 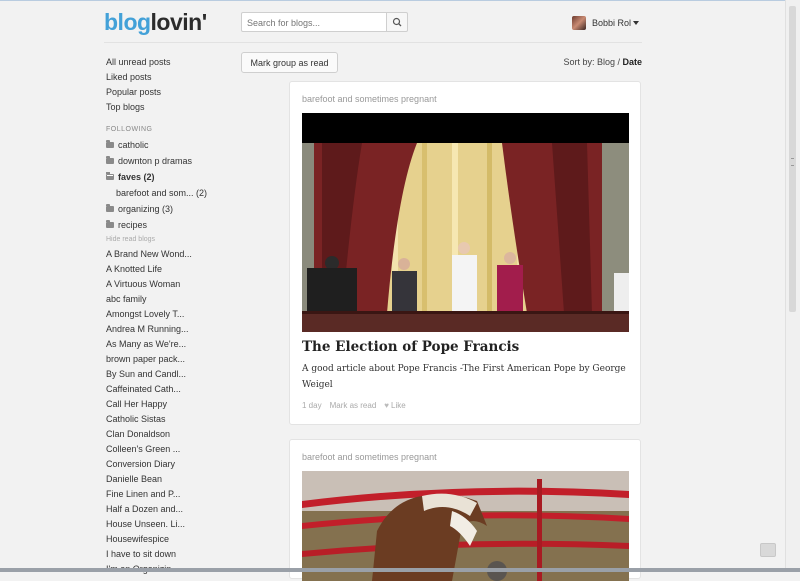 What do you see at coordinates (168, 464) in the screenshot?
I see `sidebar-blog: Conversion Diary` at bounding box center [168, 464].